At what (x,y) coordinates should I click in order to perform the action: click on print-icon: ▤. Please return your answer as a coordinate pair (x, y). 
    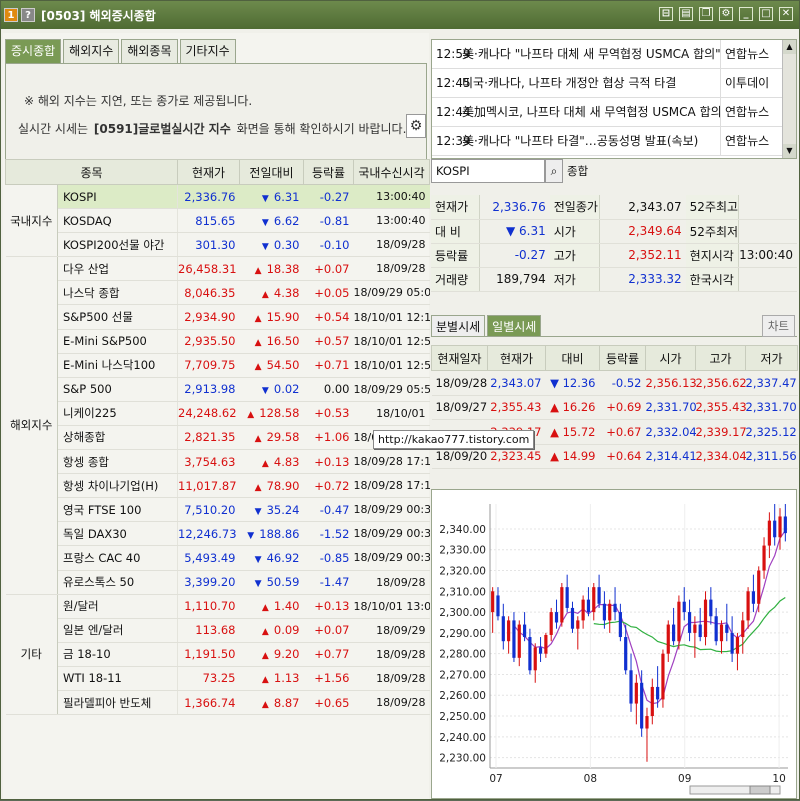
    Looking at the image, I should click on (686, 14).